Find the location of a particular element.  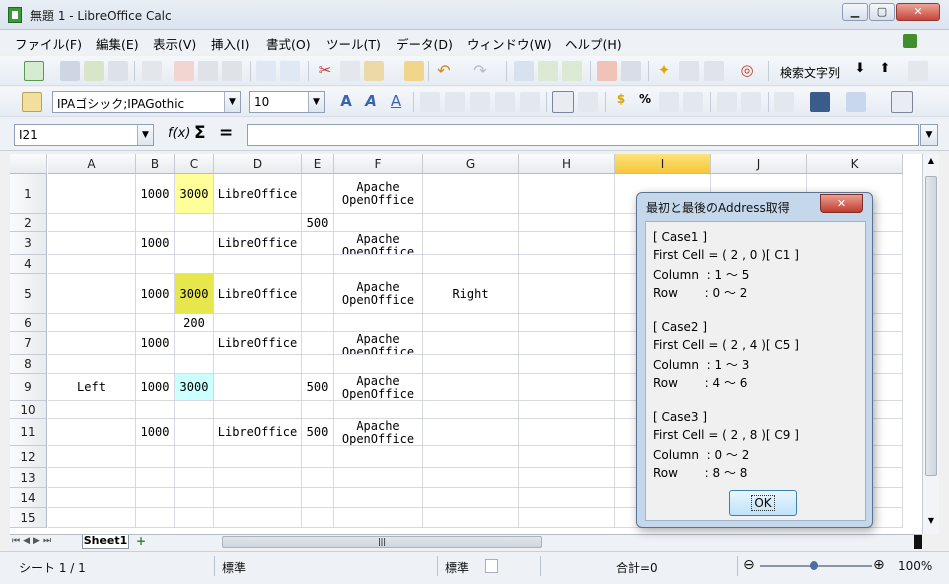

cell-h5 is located at coordinates (567, 294).